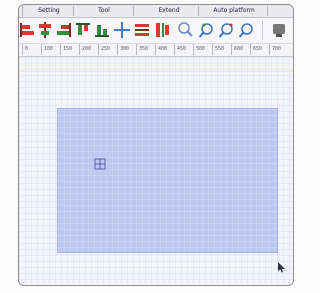 Image resolution: width=320 pixels, height=293 pixels. I want to click on zoom-icon, so click(185, 30).